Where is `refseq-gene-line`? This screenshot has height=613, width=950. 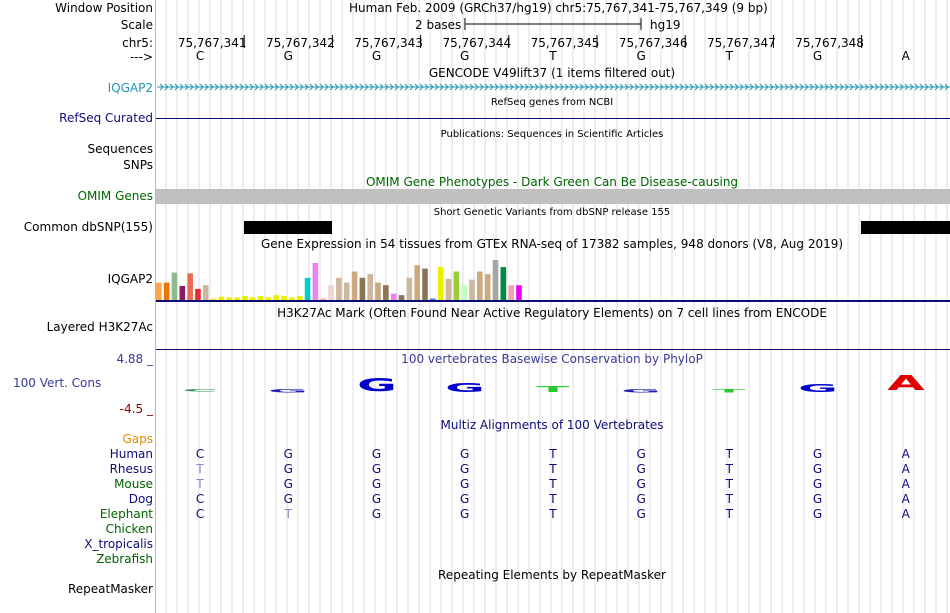
refseq-gene-line is located at coordinates (553, 118).